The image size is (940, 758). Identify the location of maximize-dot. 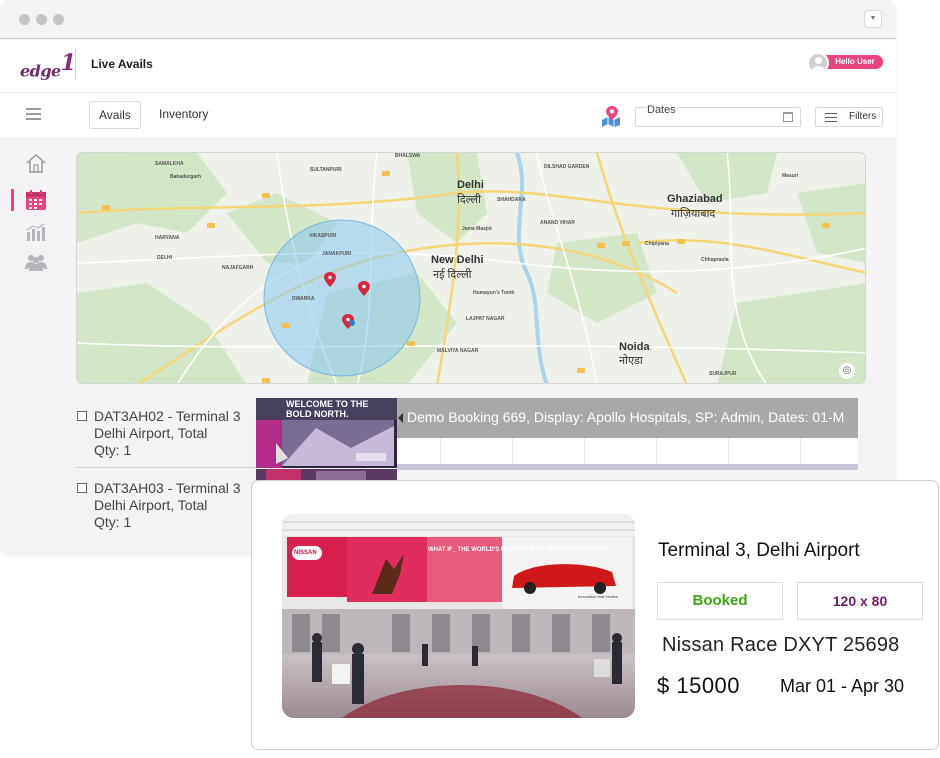
(58, 19).